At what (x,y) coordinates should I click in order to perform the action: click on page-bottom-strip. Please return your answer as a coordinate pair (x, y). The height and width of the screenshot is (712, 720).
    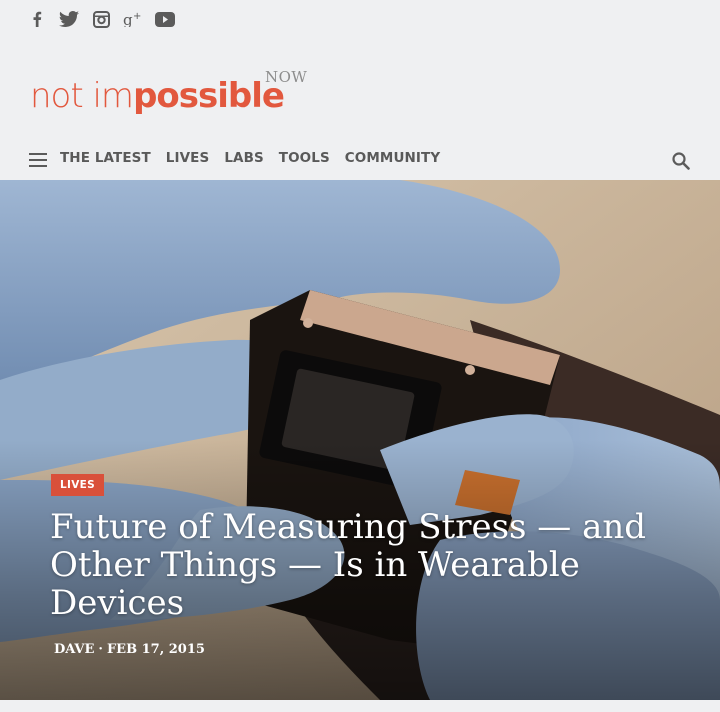
    Looking at the image, I should click on (360, 706).